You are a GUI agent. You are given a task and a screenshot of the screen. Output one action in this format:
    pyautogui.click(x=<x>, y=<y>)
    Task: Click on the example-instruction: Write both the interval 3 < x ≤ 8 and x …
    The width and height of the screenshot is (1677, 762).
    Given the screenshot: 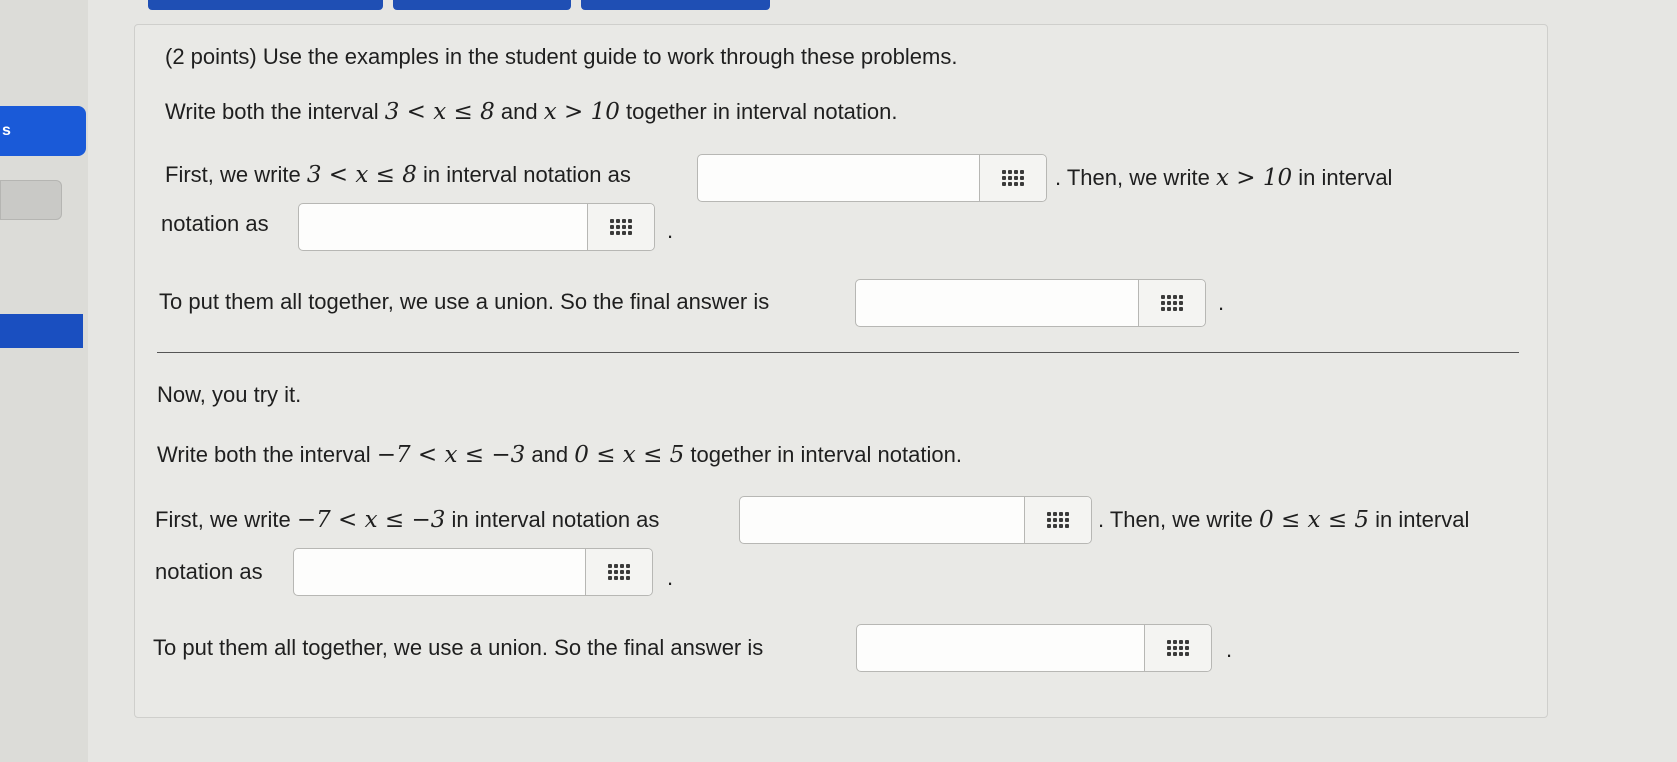 What is the action you would take?
    pyautogui.click(x=531, y=112)
    